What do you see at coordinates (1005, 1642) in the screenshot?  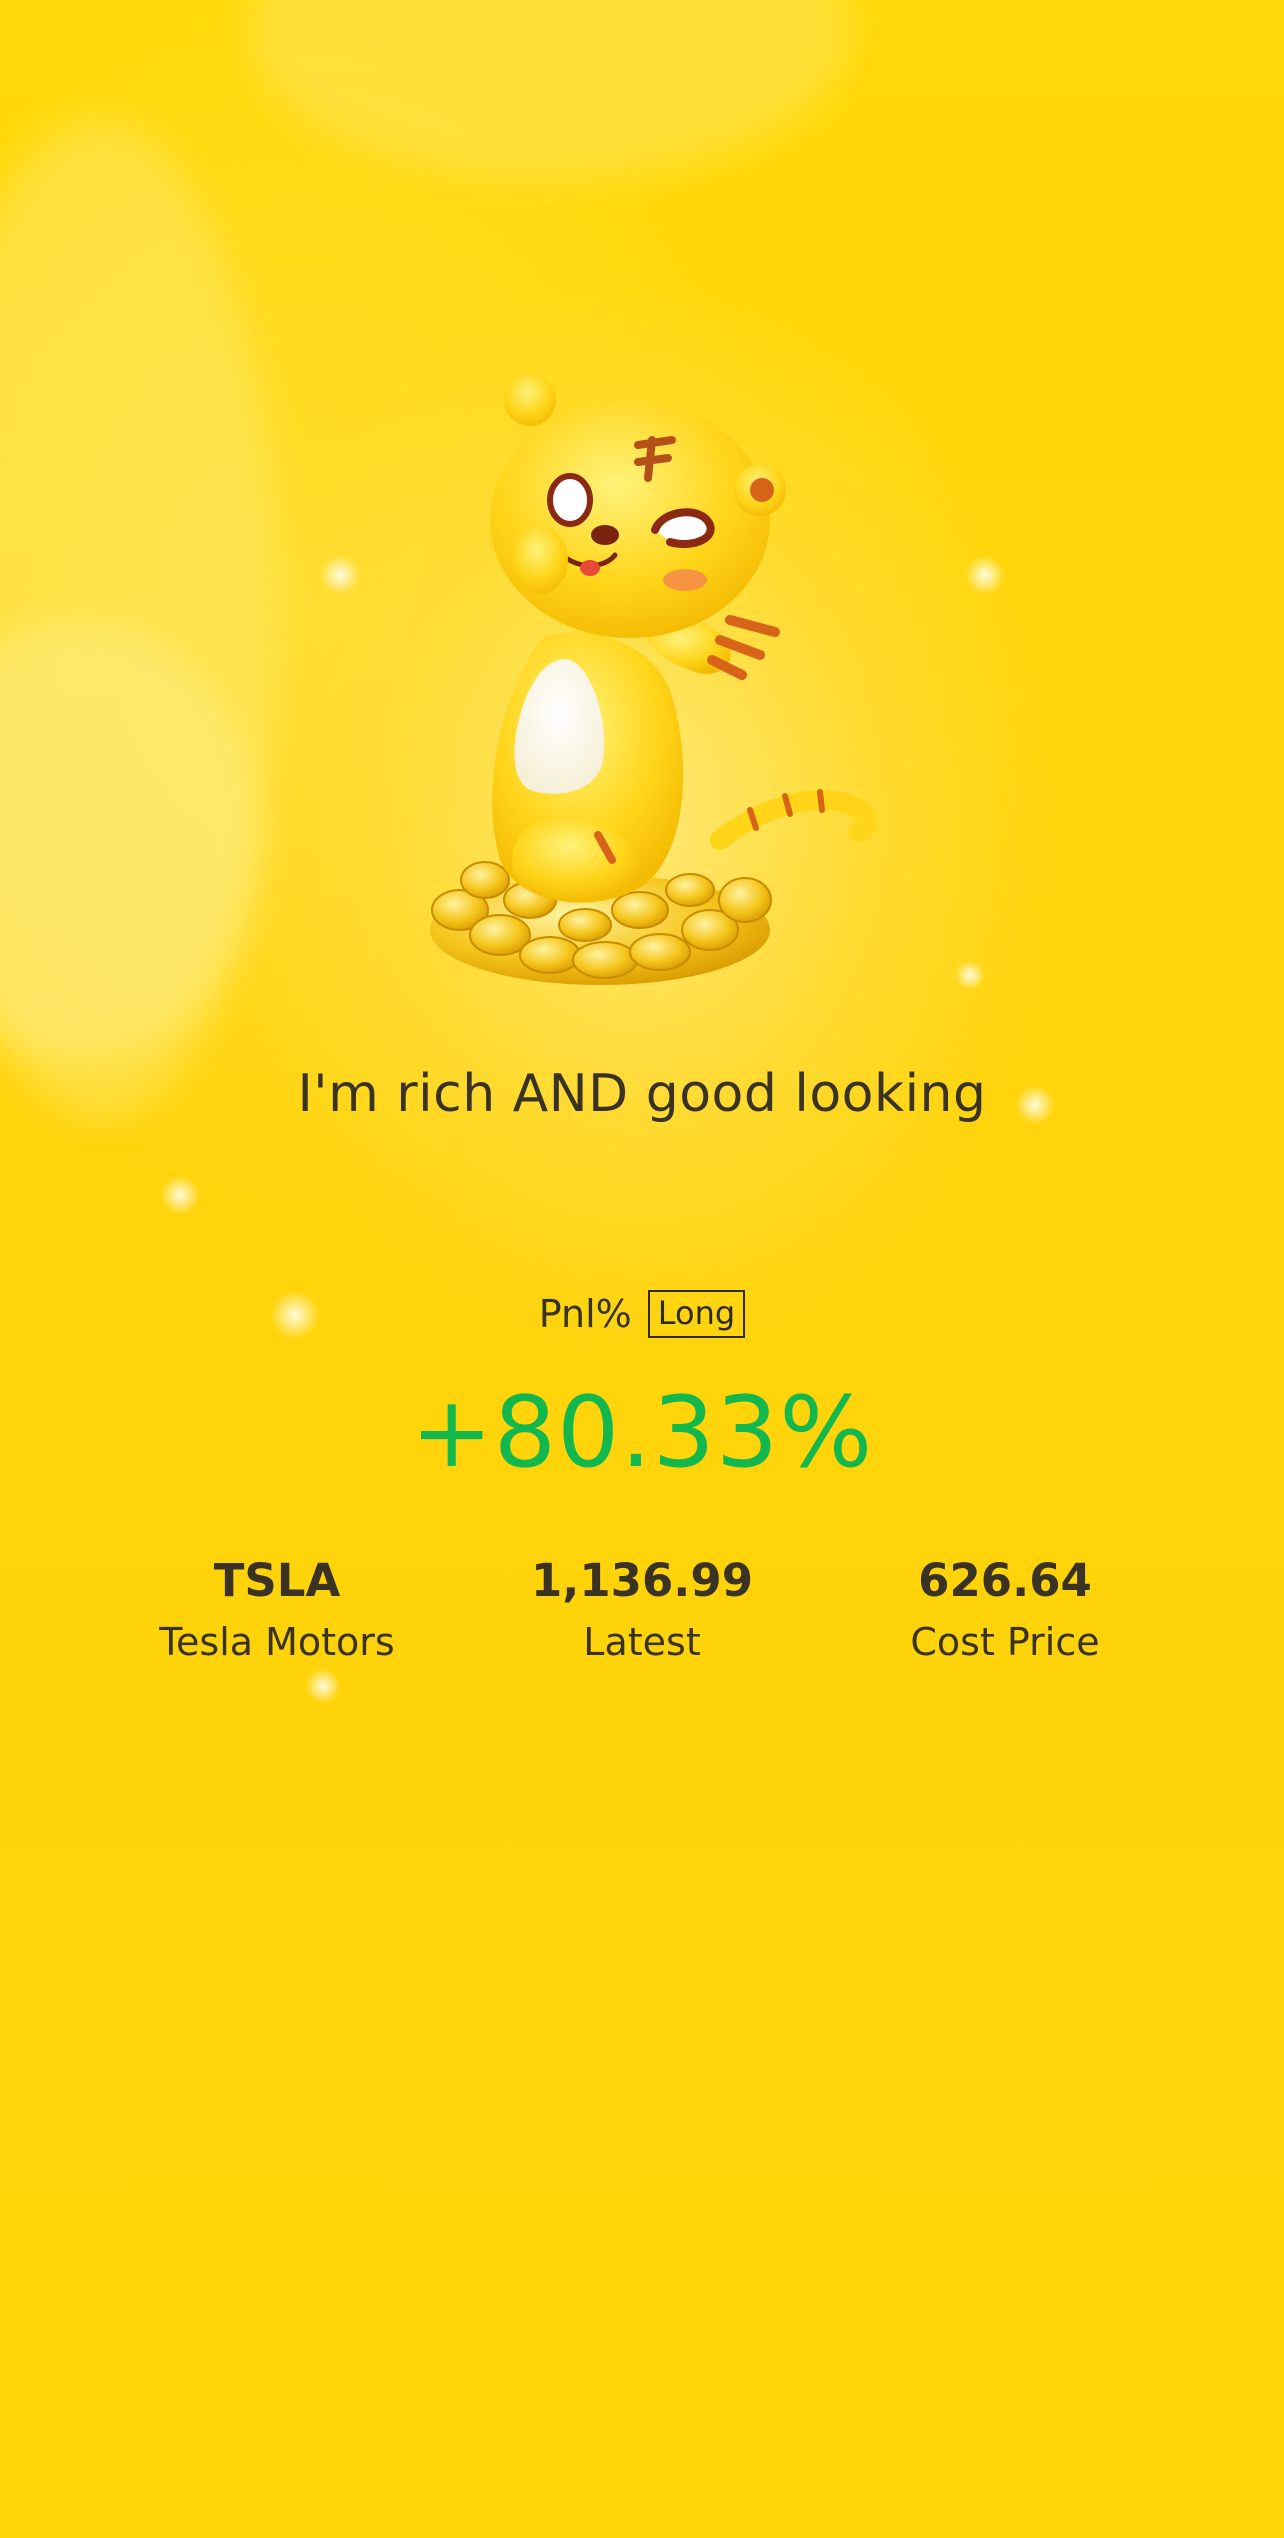 I see `cost-price-label: Cost Price` at bounding box center [1005, 1642].